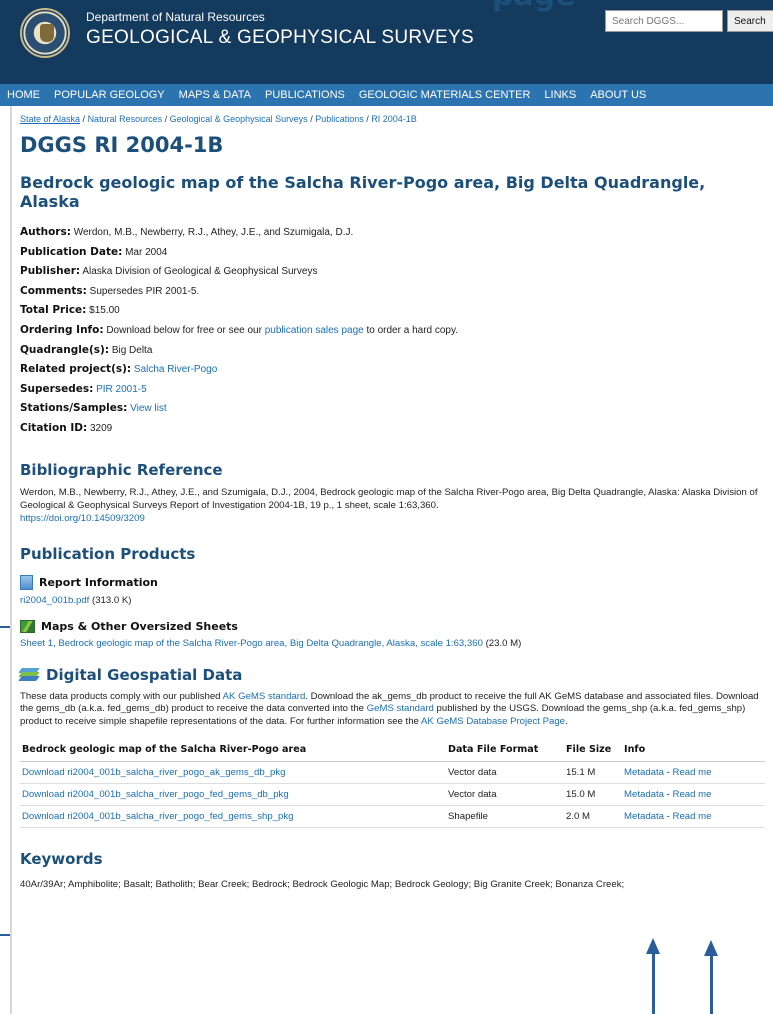 The width and height of the screenshot is (773, 1014). What do you see at coordinates (392, 351) in the screenshot?
I see `quadrangle-row: Quadrangle(s): Big Delta` at bounding box center [392, 351].